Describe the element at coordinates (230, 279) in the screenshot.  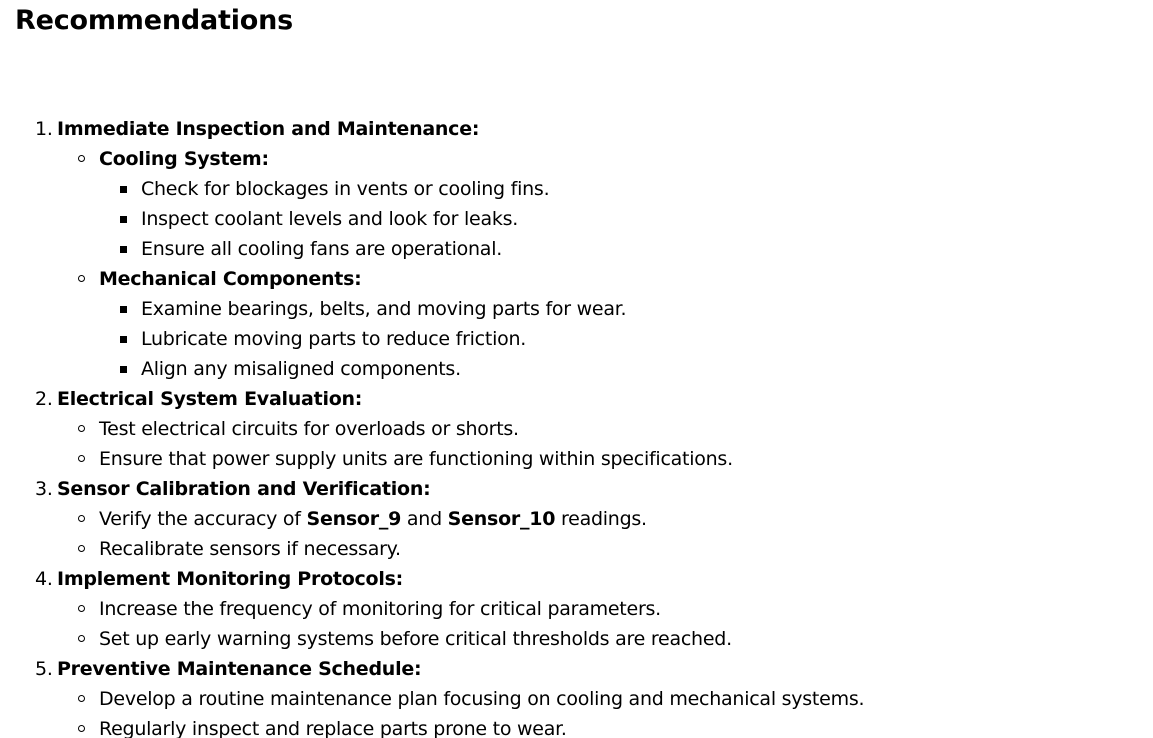
I see `group-title: Mechanical Components:` at that location.